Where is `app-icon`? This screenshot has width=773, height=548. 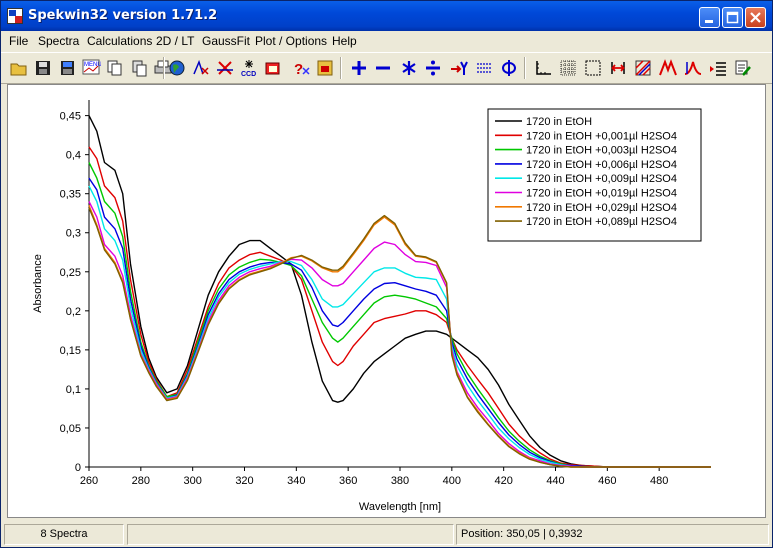 app-icon is located at coordinates (15, 16).